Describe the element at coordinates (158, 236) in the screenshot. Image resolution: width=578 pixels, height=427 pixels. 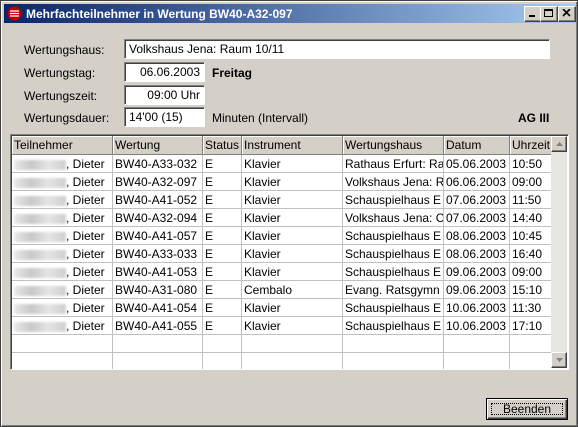
I see `cell-wertung: BW40-A41-057` at that location.